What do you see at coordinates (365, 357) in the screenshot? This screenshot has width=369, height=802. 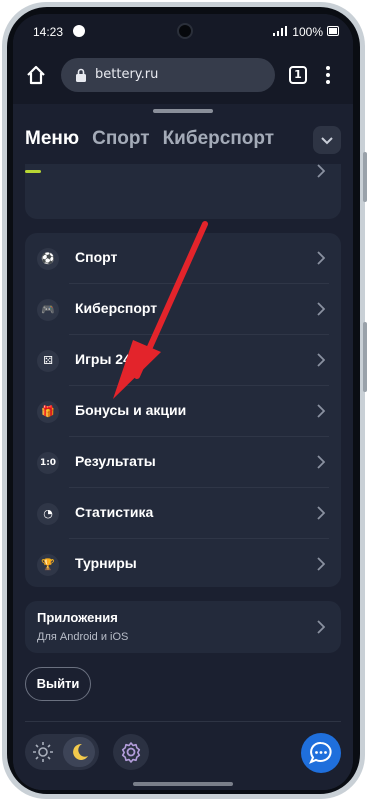 I see `power-button` at bounding box center [365, 357].